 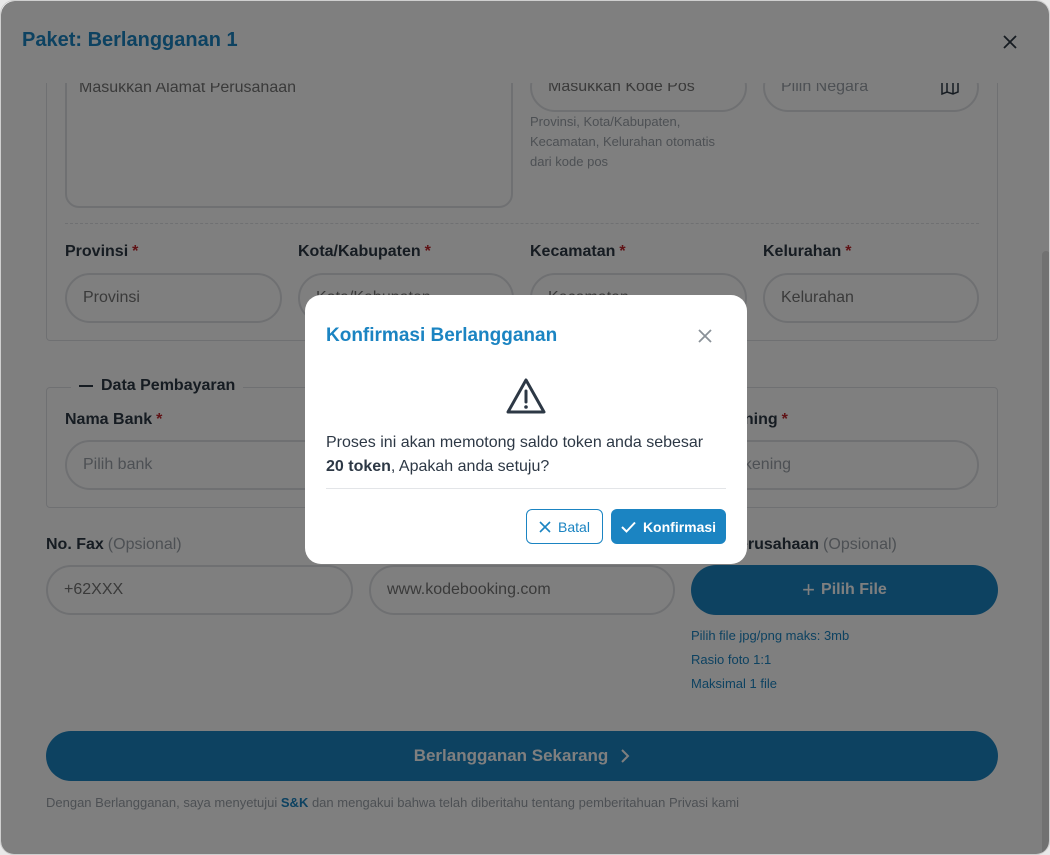 I want to click on cancel-button: Batal, so click(x=564, y=526).